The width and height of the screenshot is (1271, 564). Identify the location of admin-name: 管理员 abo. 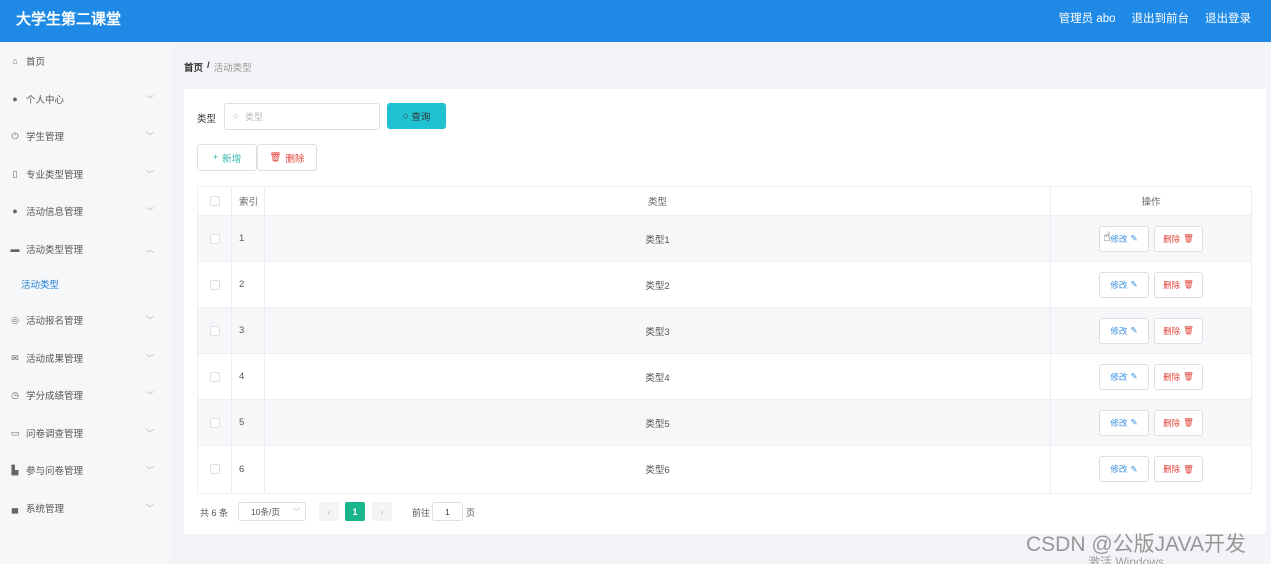
(1087, 18).